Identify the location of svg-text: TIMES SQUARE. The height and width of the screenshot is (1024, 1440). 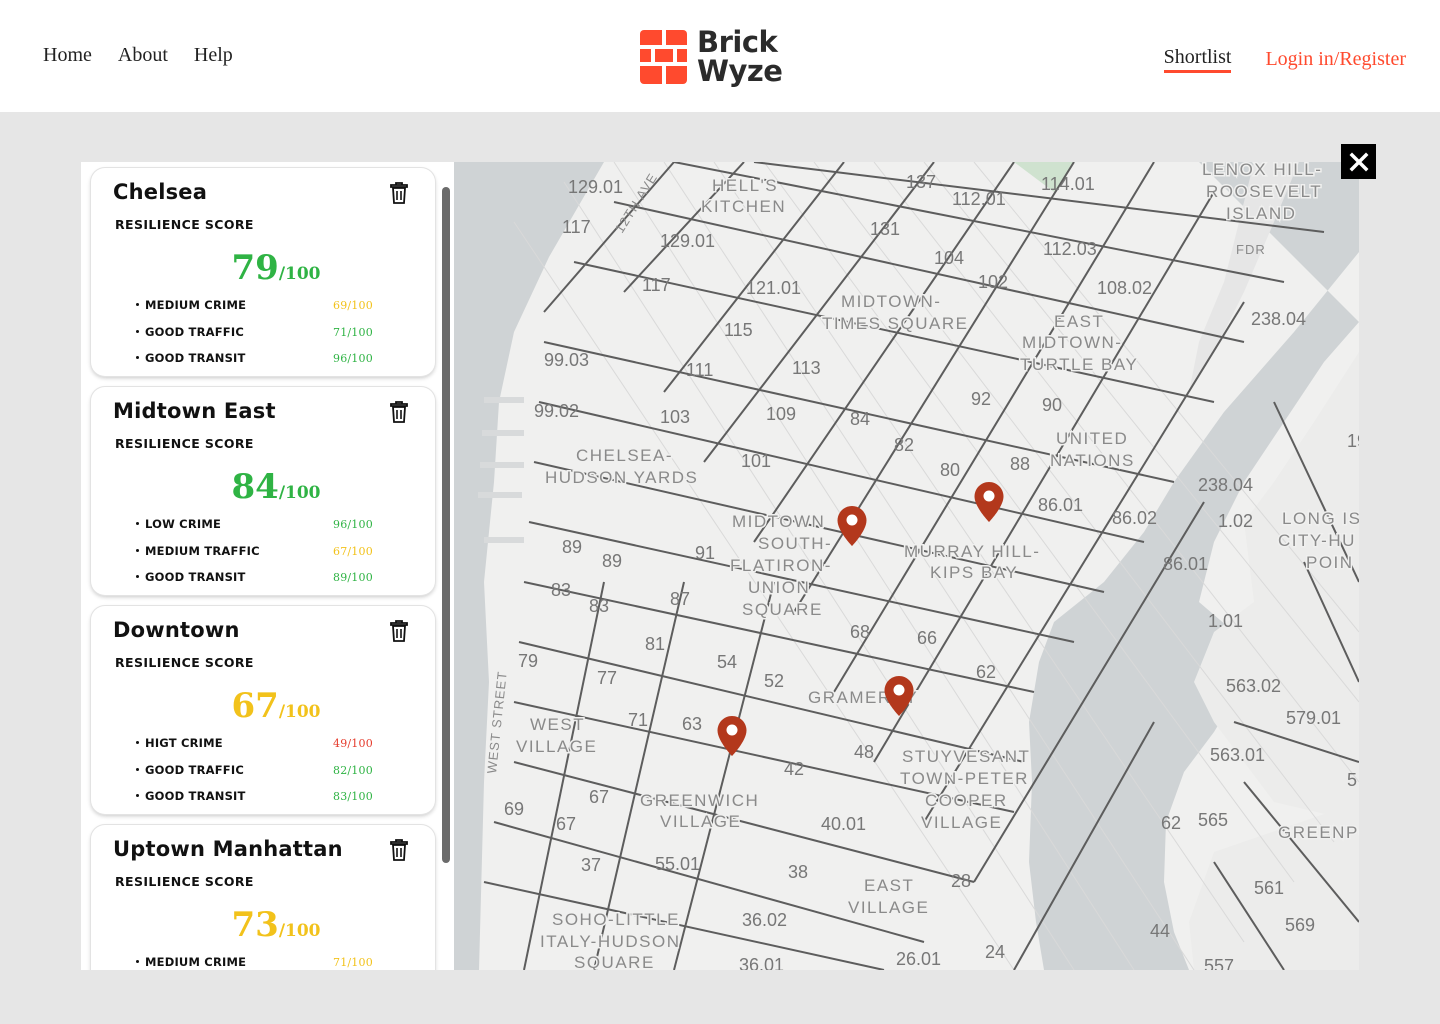
(895, 323).